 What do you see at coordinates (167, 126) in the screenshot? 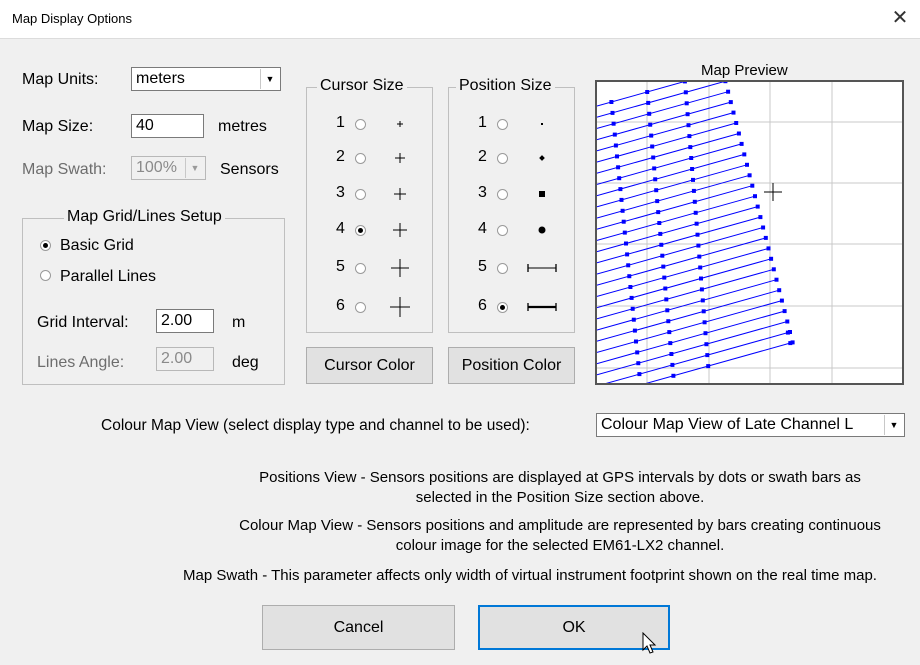
I see `map-size-input: 40` at bounding box center [167, 126].